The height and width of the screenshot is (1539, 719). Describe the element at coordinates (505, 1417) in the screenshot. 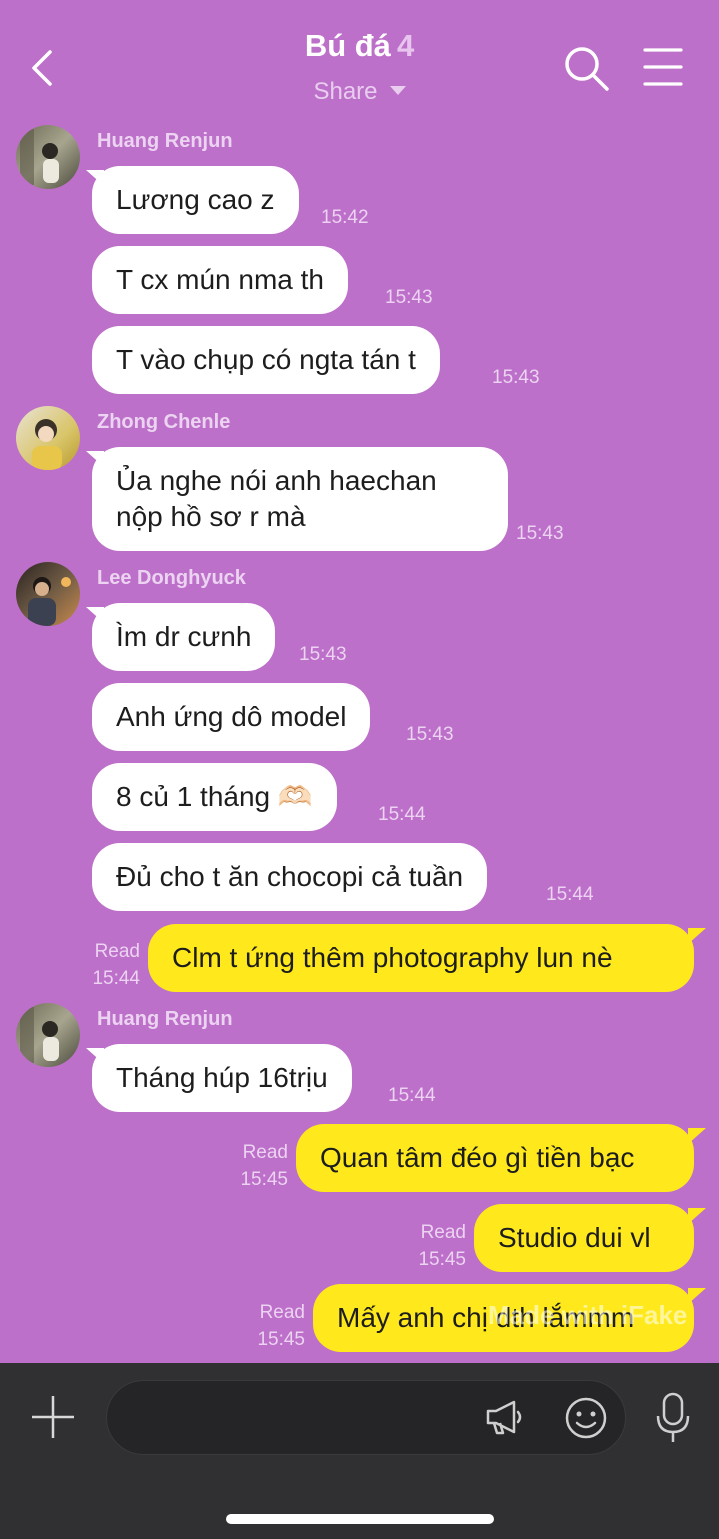

I see `megaphone-icon` at that location.